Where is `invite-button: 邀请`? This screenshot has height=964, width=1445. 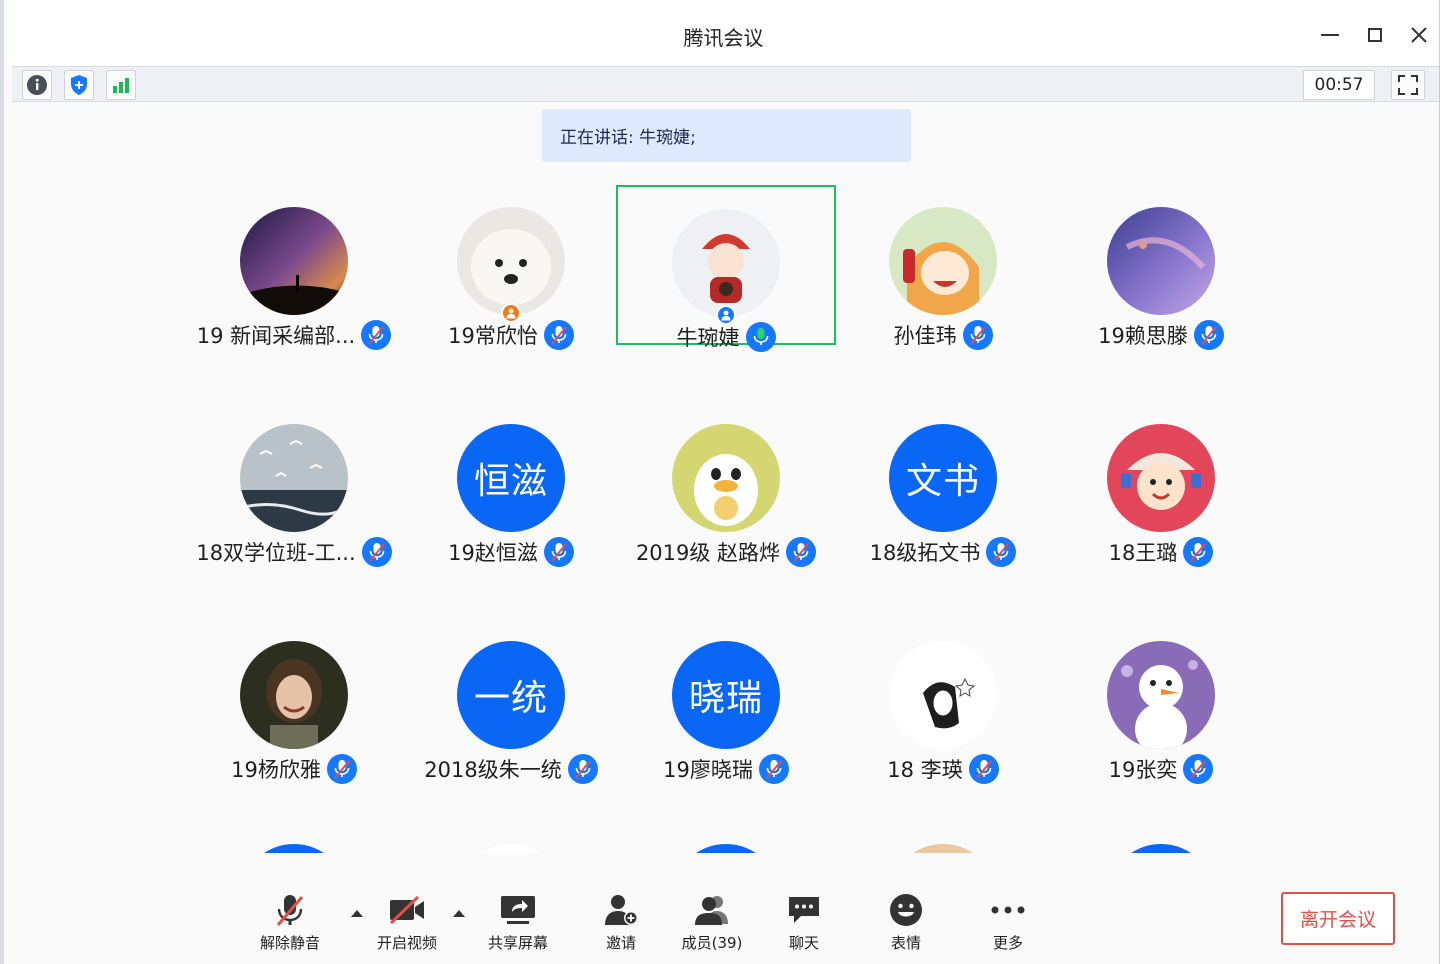 invite-button: 邀请 is located at coordinates (621, 922).